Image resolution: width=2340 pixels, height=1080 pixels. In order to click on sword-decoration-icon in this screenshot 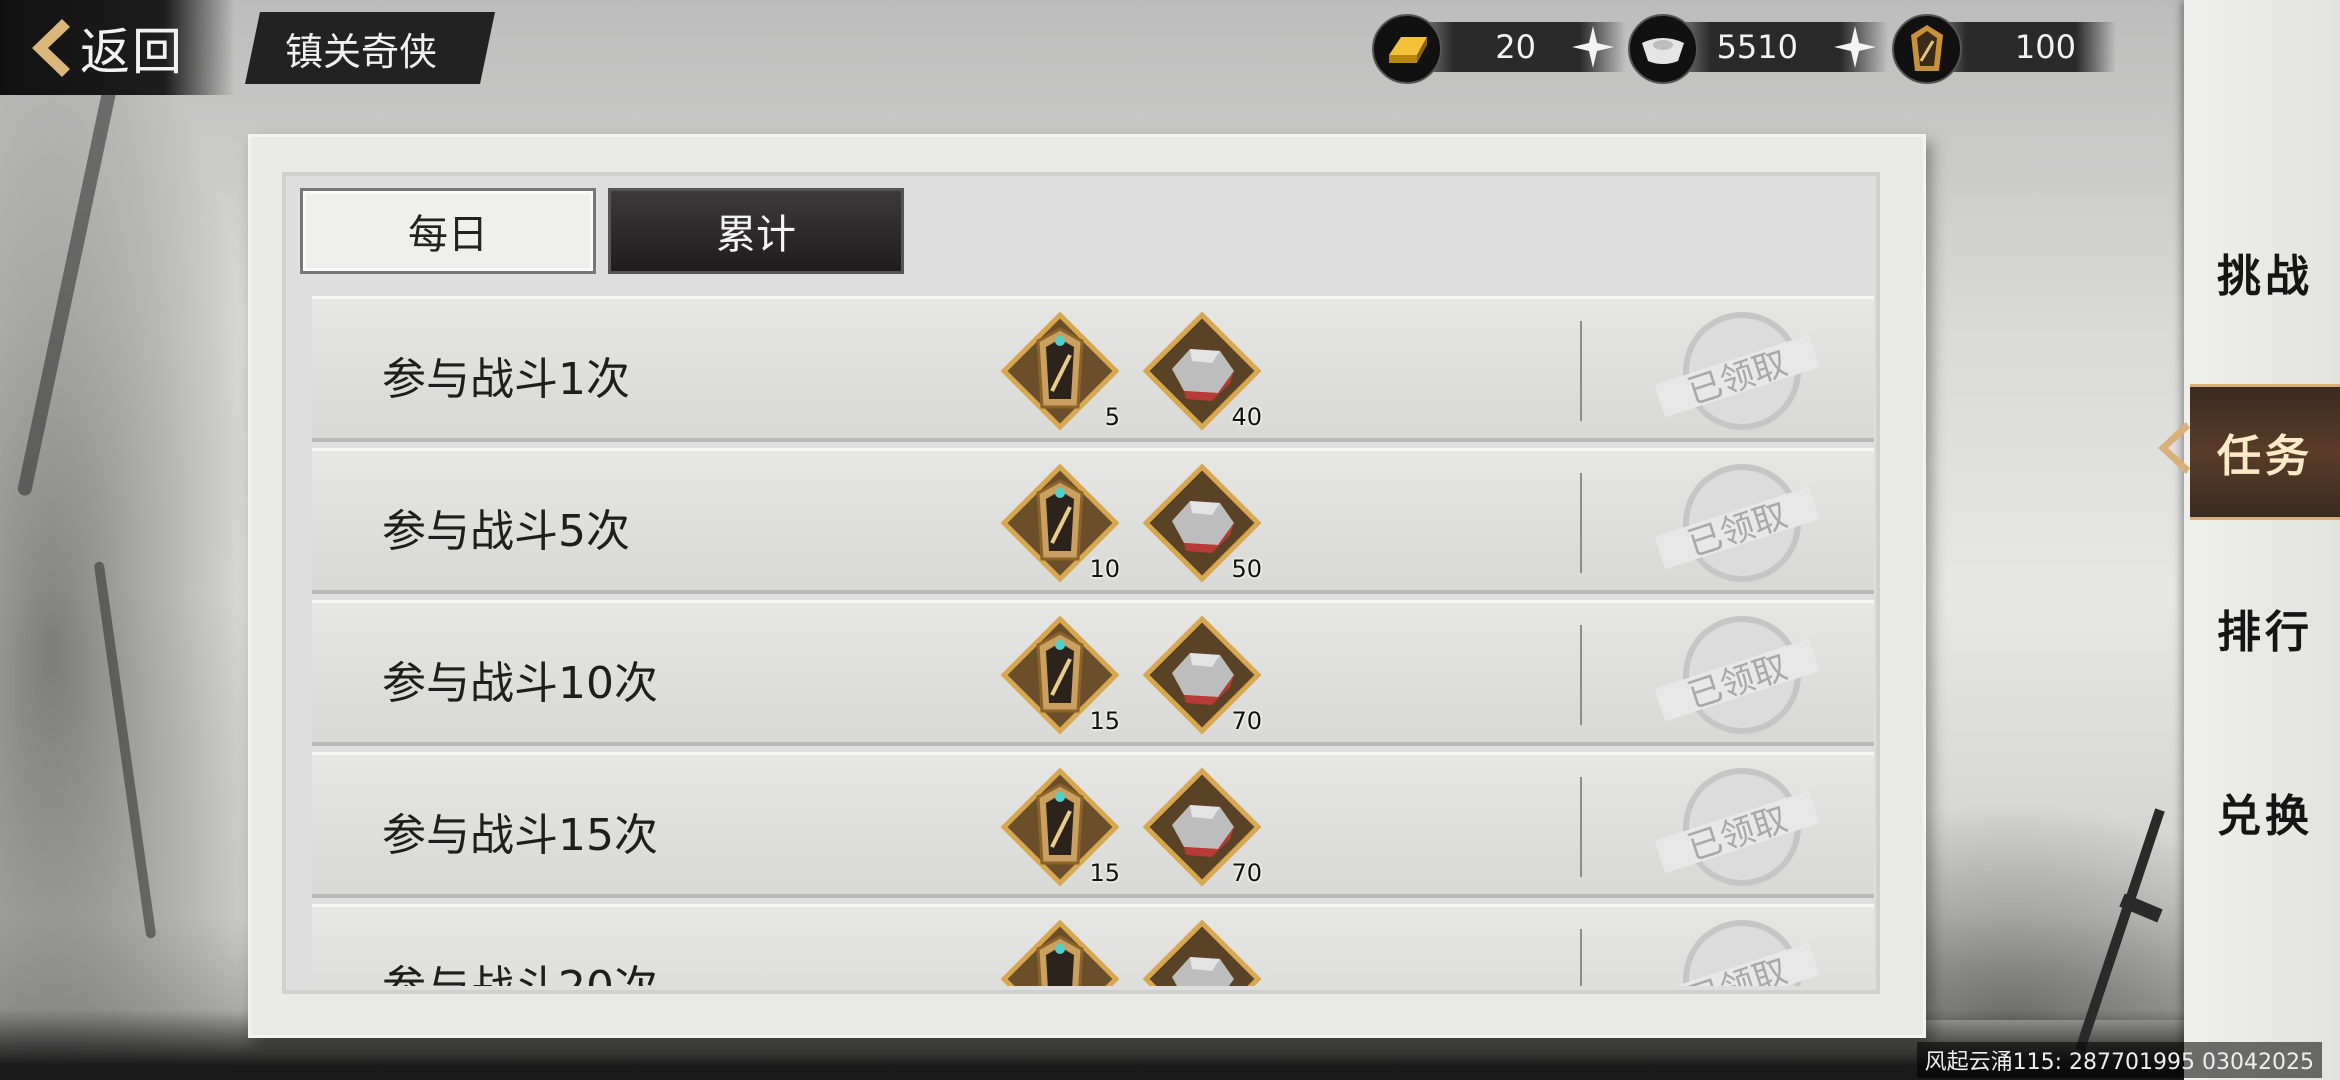, I will do `click(2120, 930)`.